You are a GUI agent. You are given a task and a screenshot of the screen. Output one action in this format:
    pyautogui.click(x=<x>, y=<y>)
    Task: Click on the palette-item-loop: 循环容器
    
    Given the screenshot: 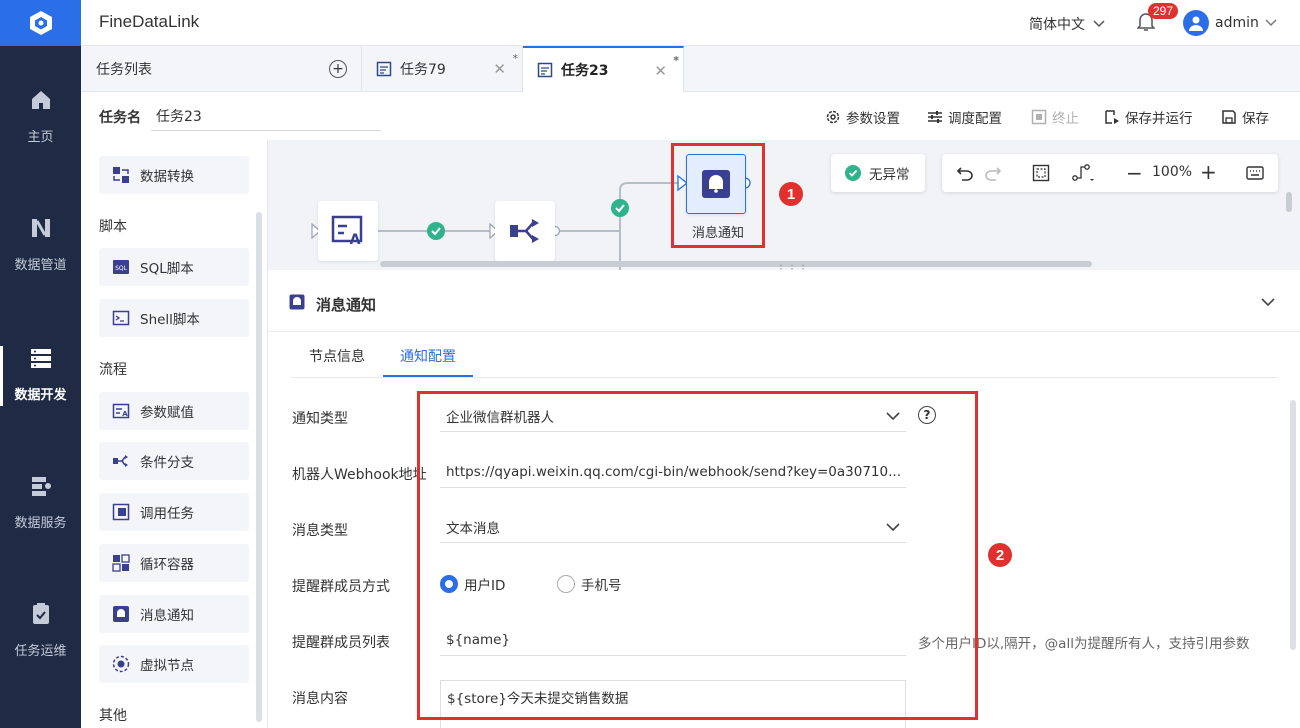 What is the action you would take?
    pyautogui.click(x=174, y=563)
    